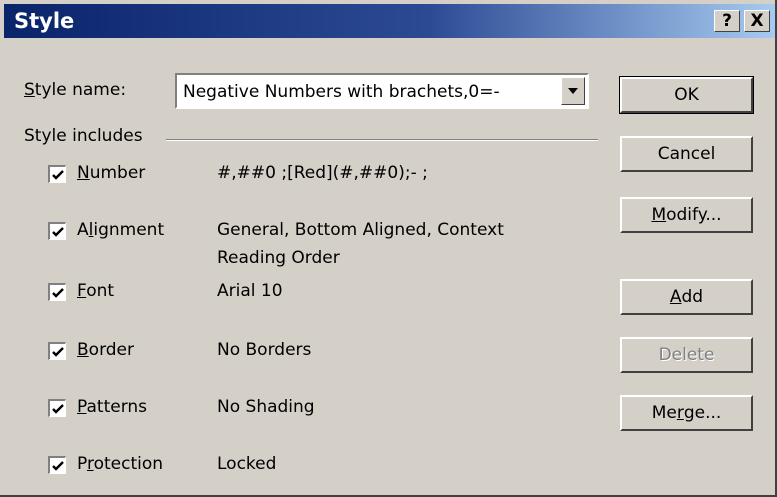 Image resolution: width=777 pixels, height=497 pixels. I want to click on patterns-checkbox, so click(57, 408).